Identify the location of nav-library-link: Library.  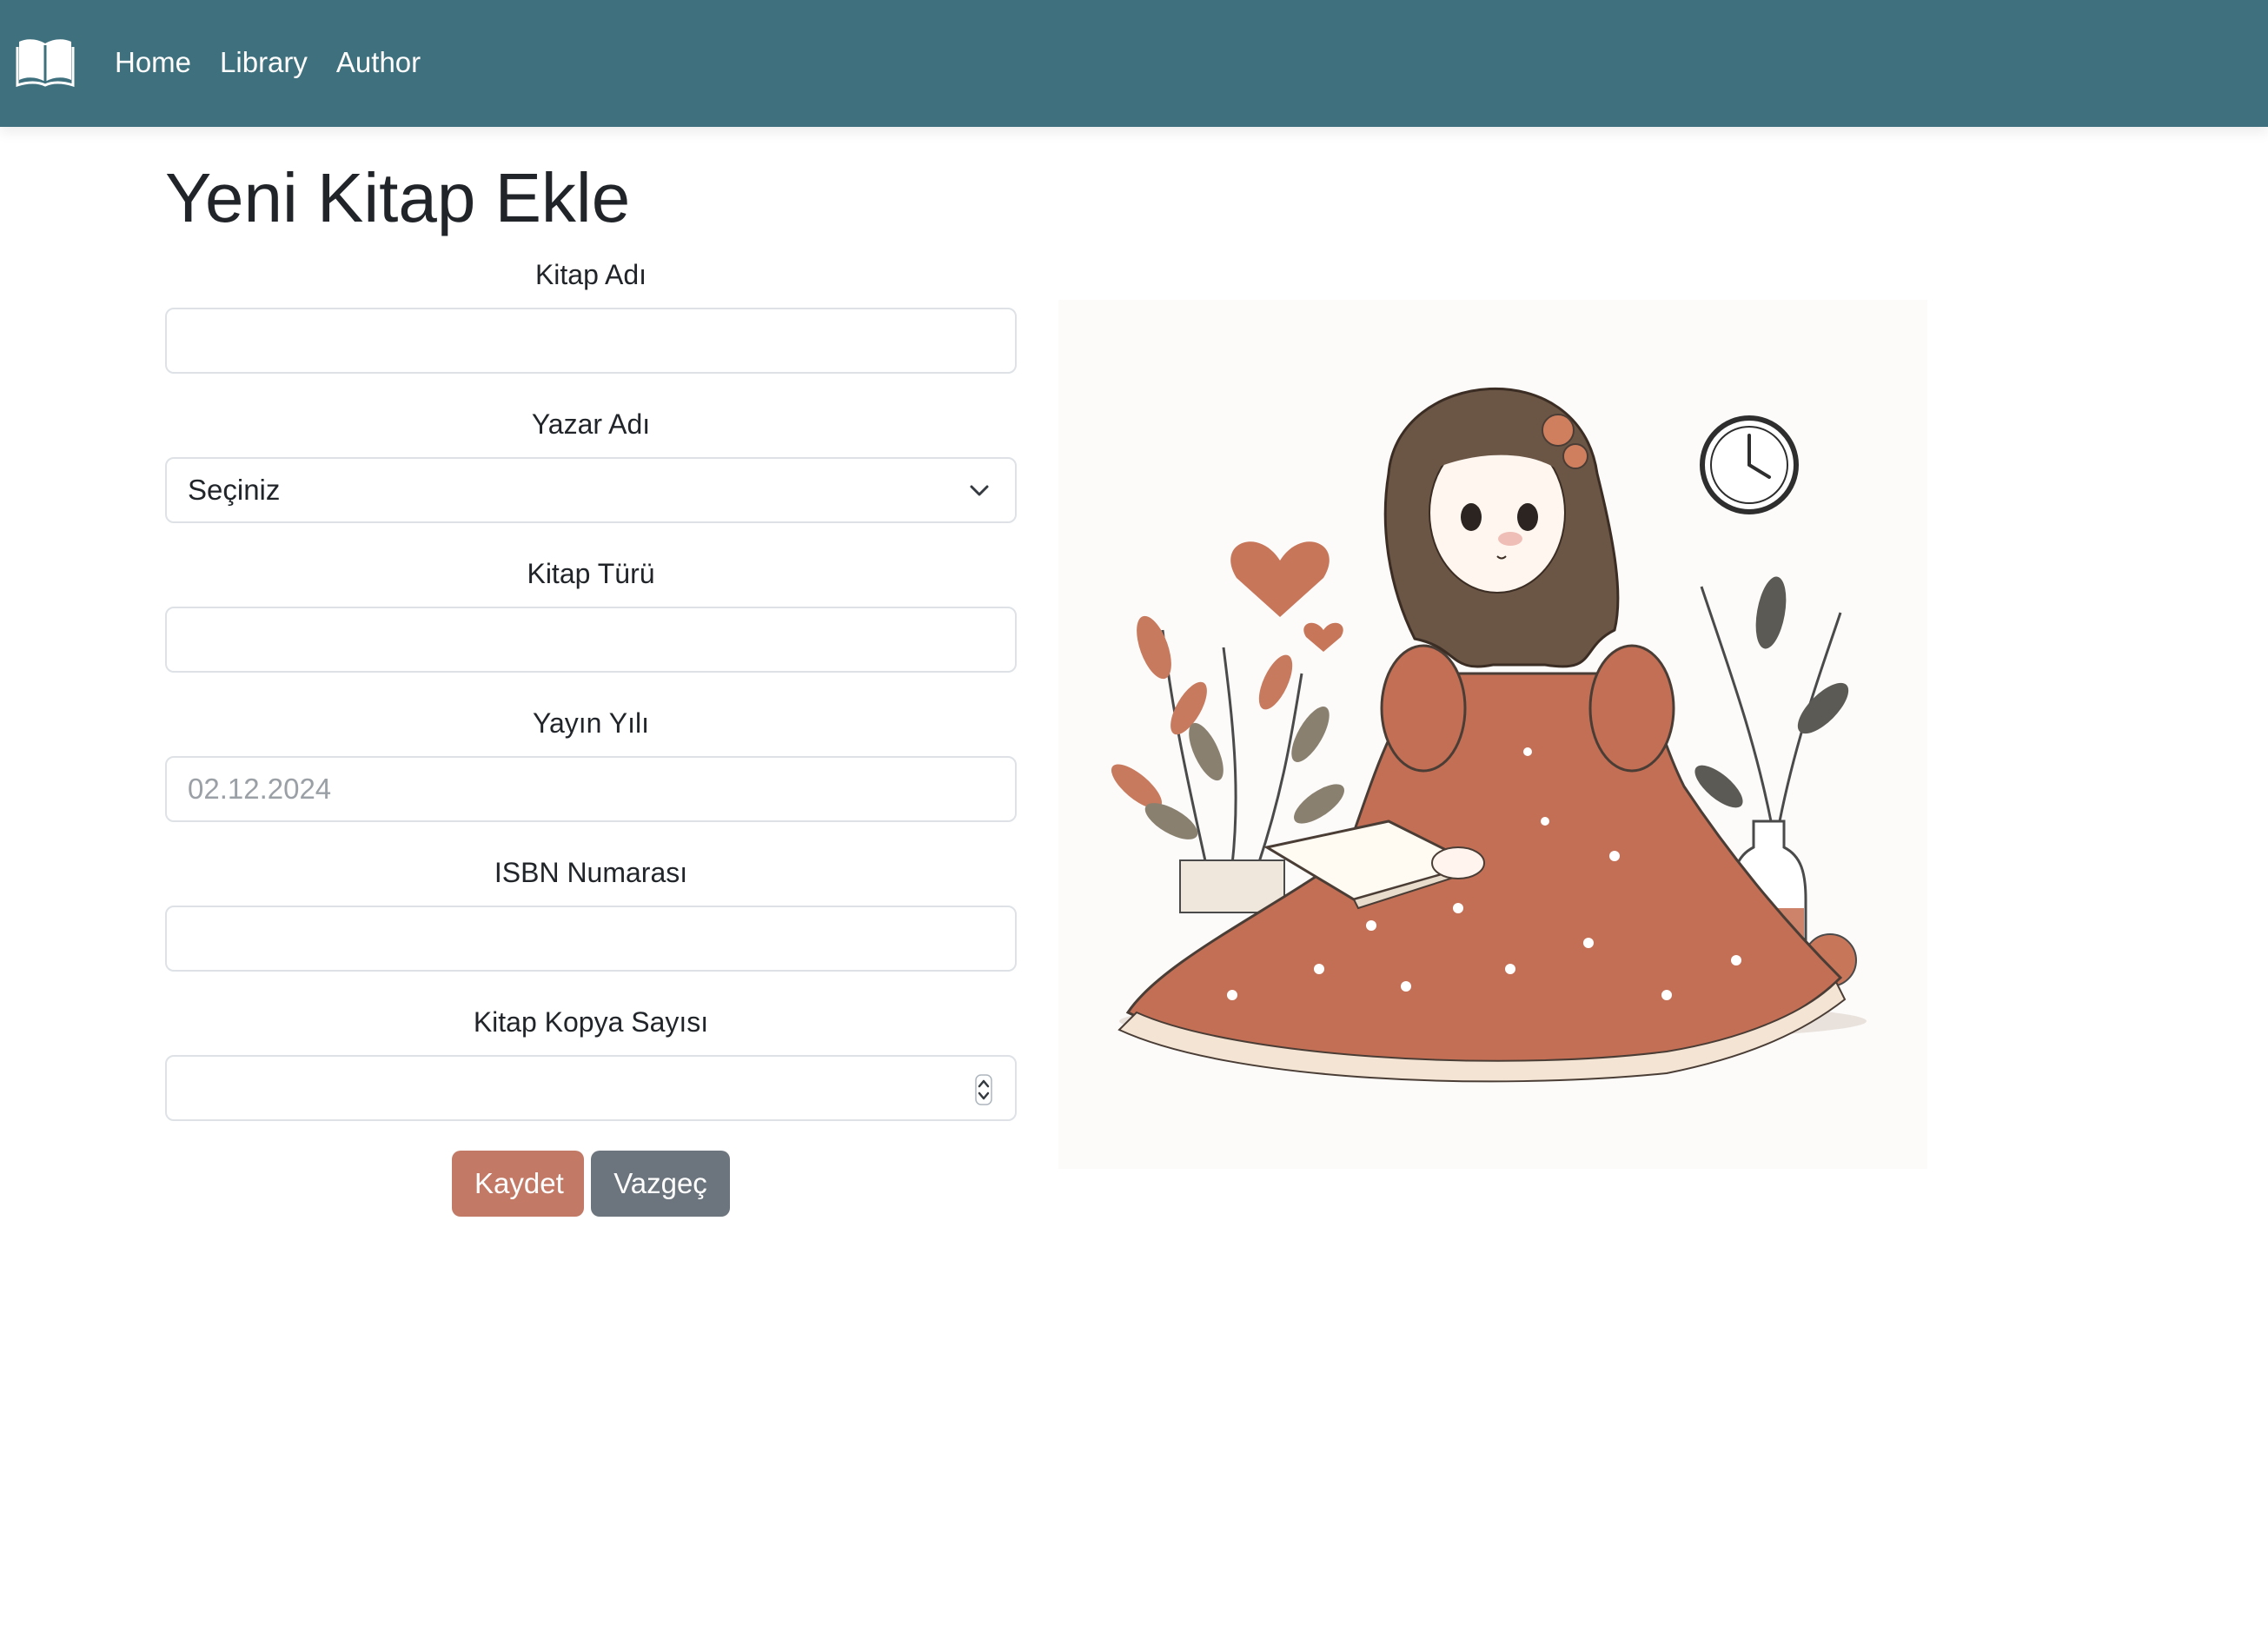
(264, 62).